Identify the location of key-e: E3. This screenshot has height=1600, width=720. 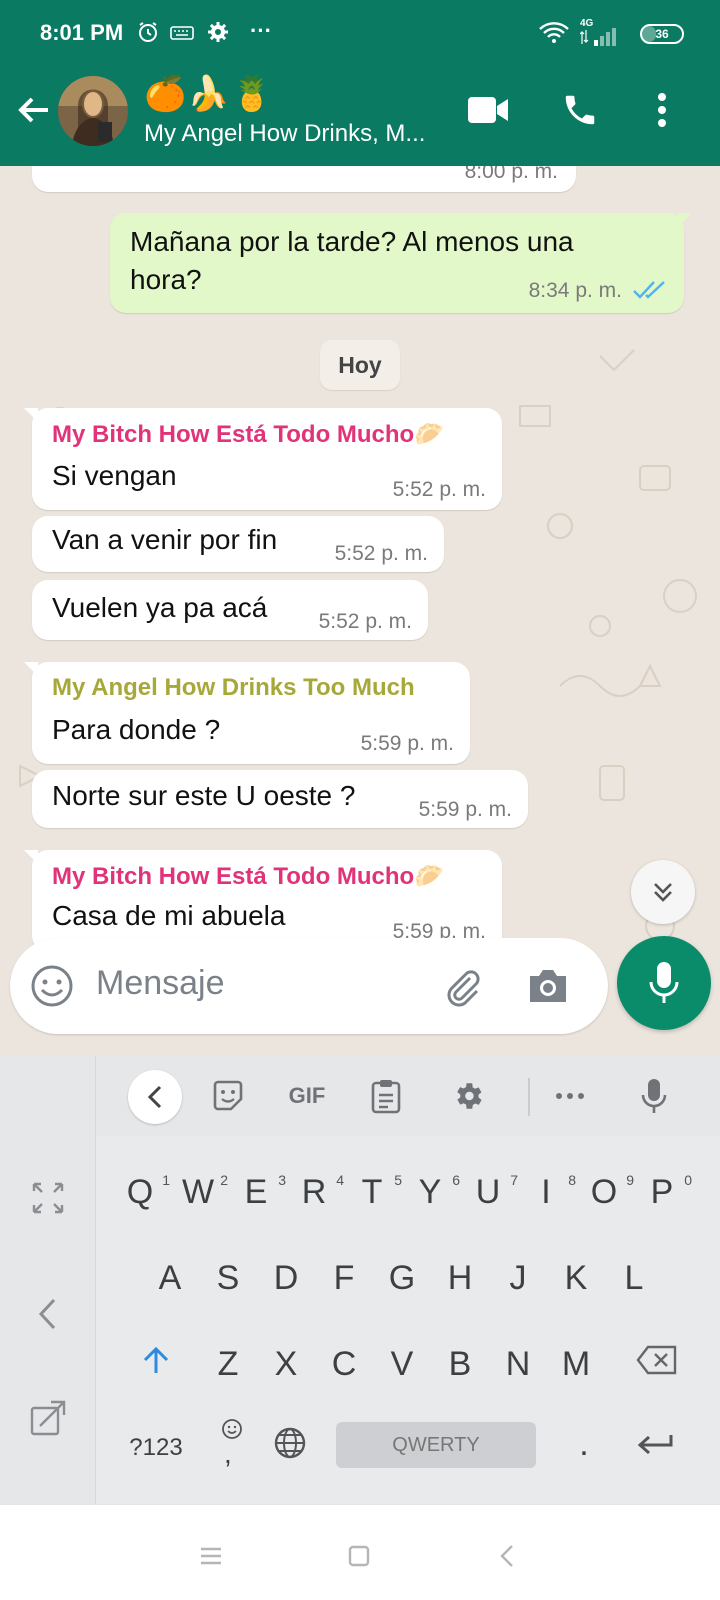
(260, 1192).